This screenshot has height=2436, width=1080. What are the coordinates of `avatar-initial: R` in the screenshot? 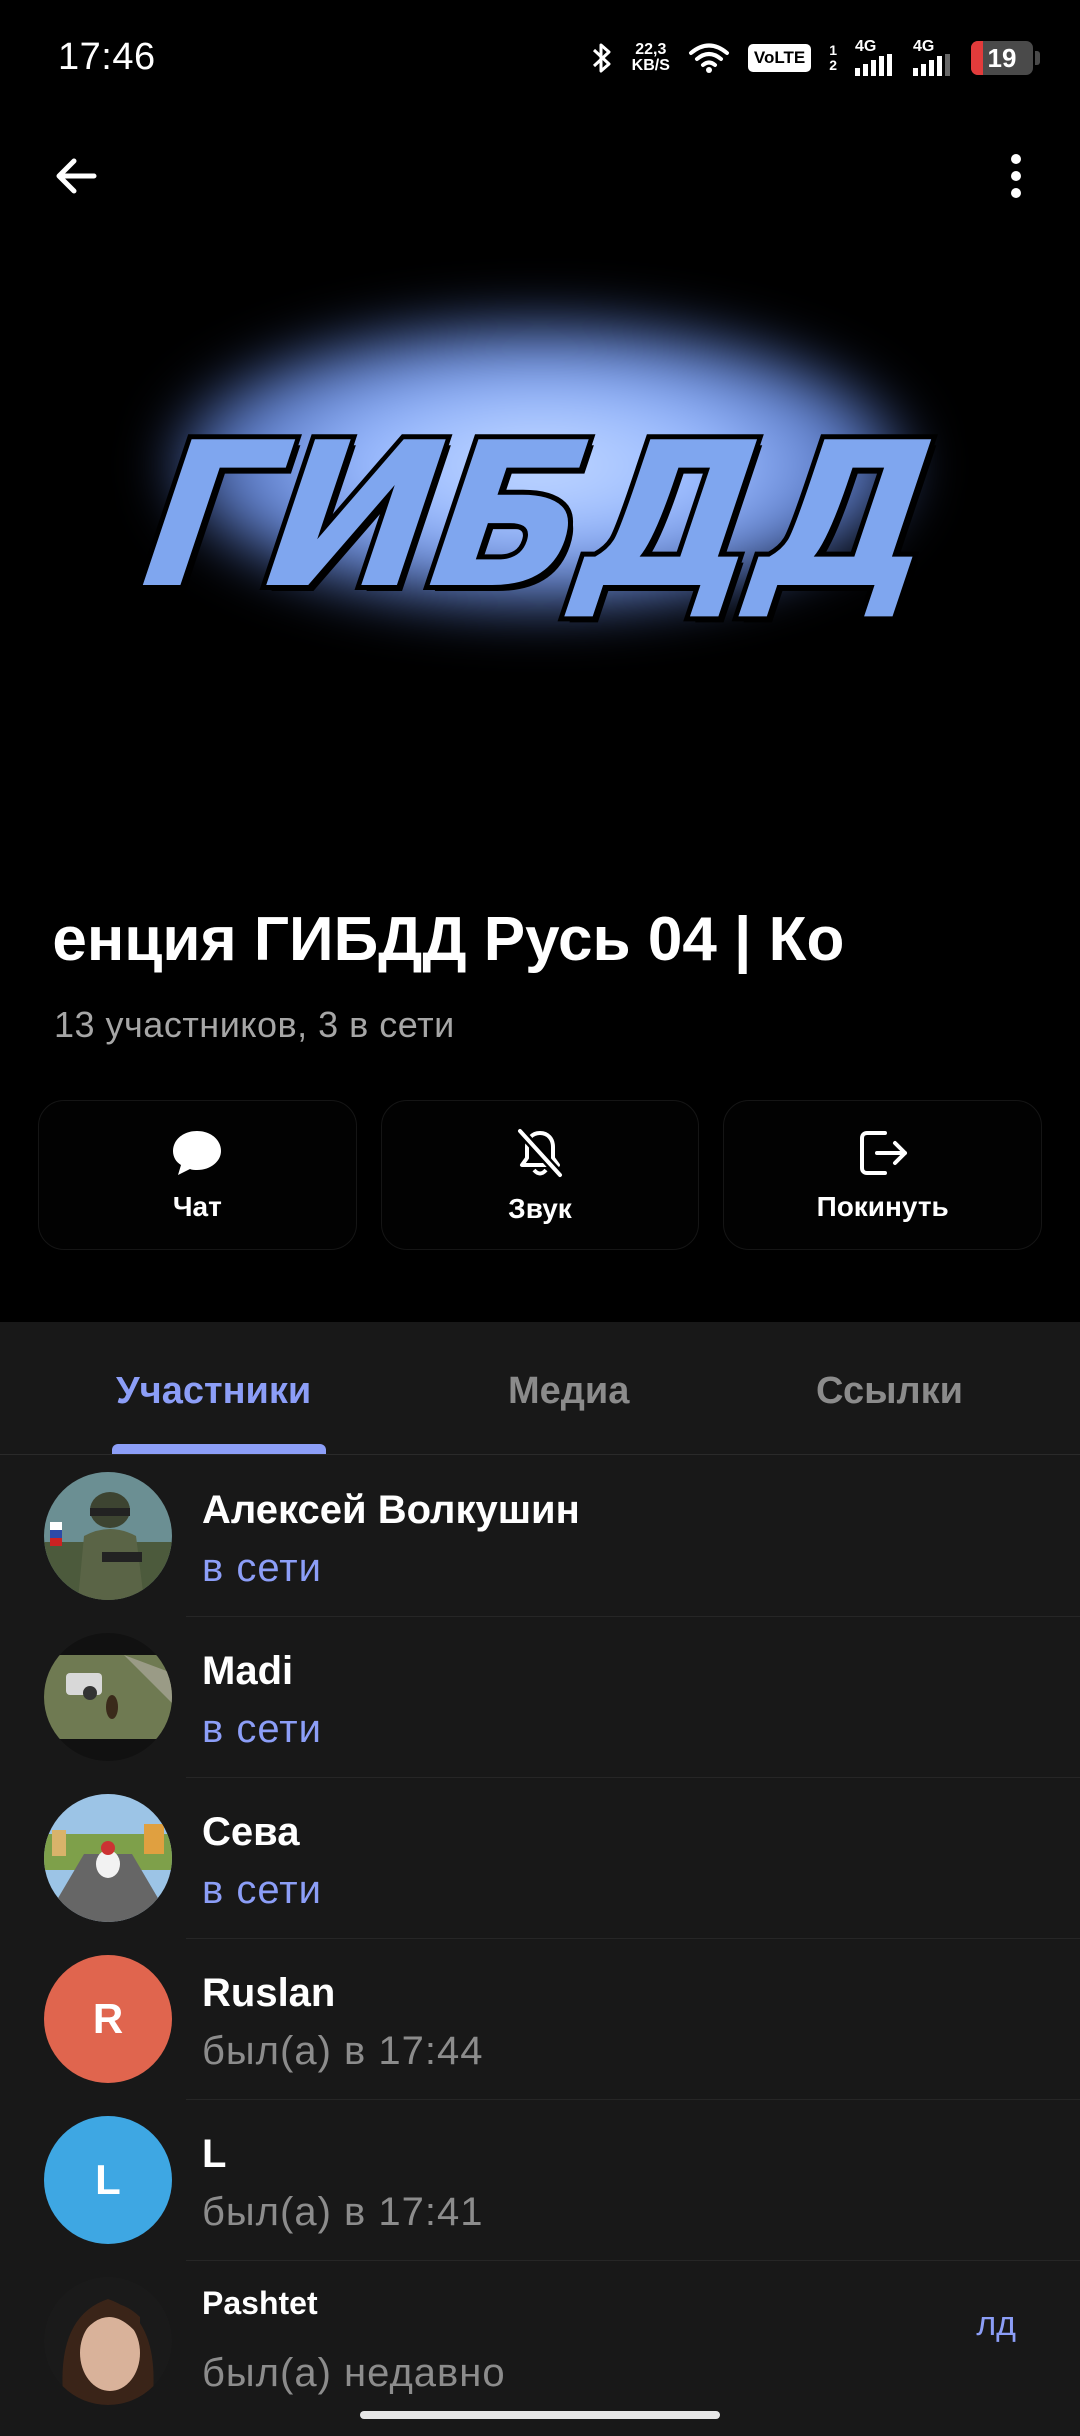 It's located at (108, 2019).